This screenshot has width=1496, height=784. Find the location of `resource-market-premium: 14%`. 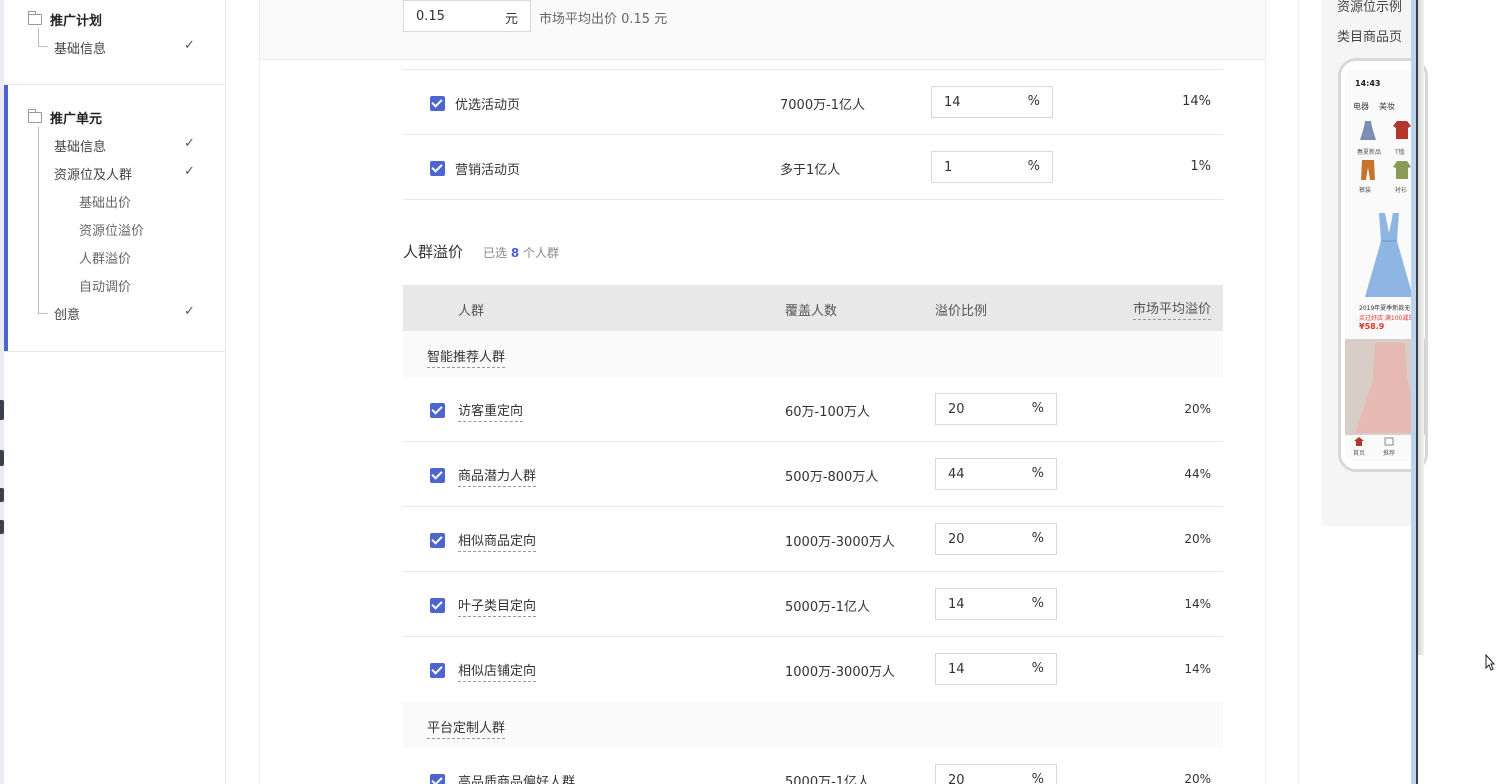

resource-market-premium: 14% is located at coordinates (1196, 101).